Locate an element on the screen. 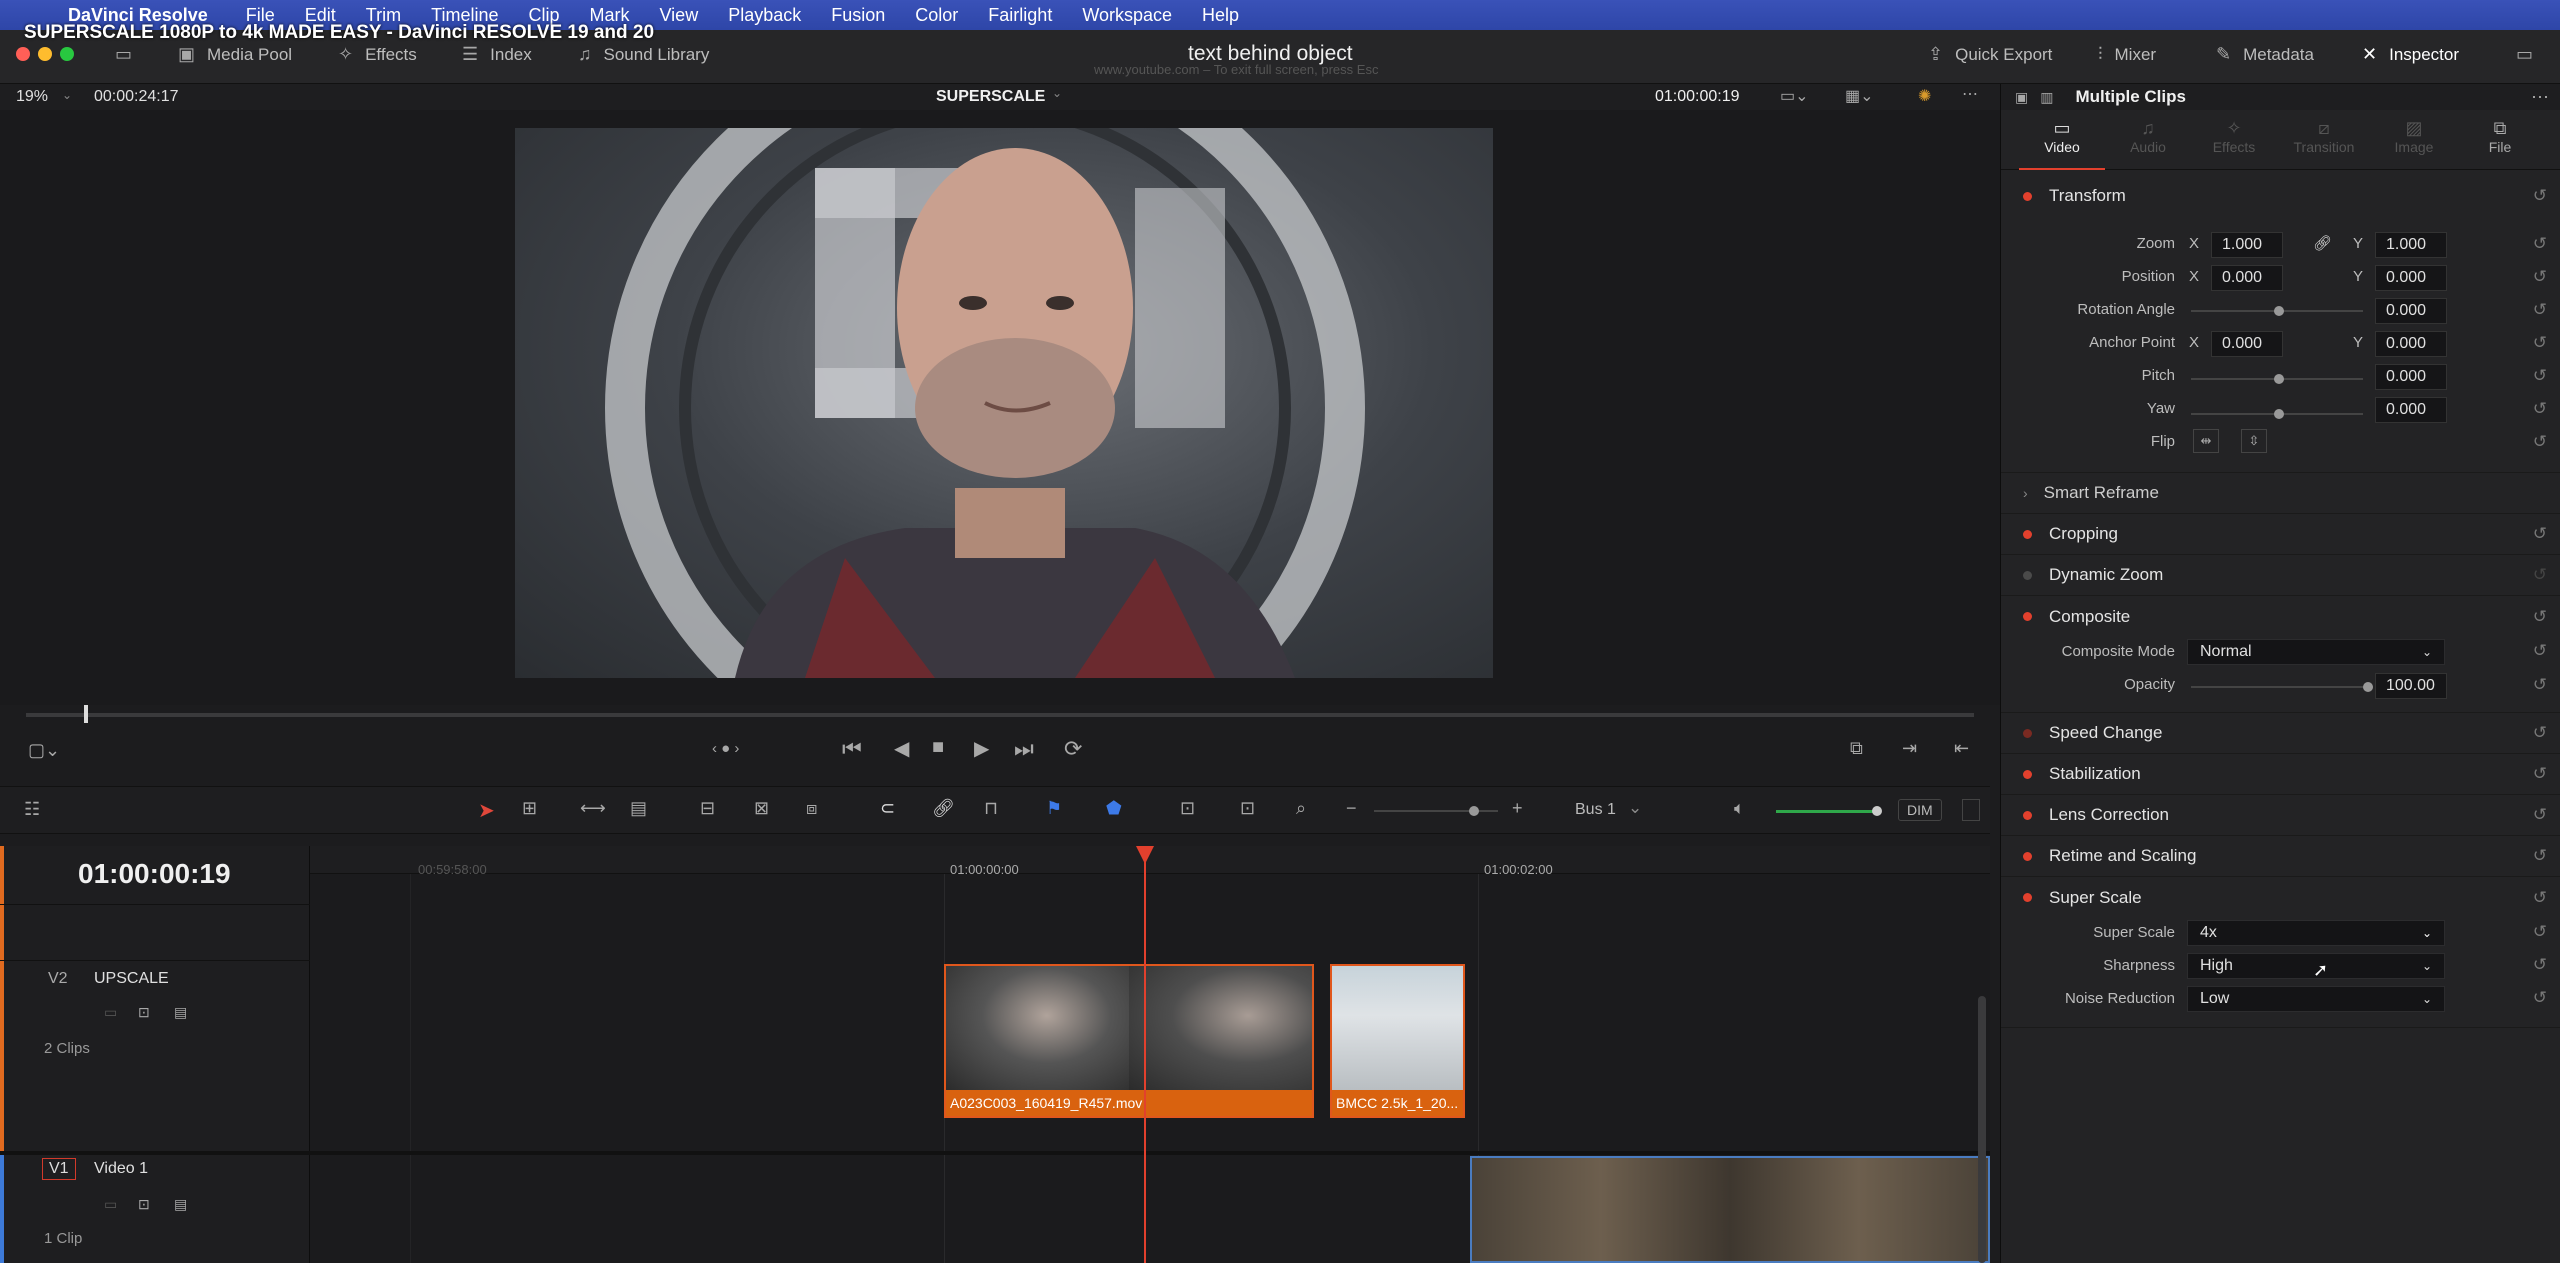 The width and height of the screenshot is (2560, 1263). speed-change-header: Speed Change ↺ is located at coordinates (2280, 733).